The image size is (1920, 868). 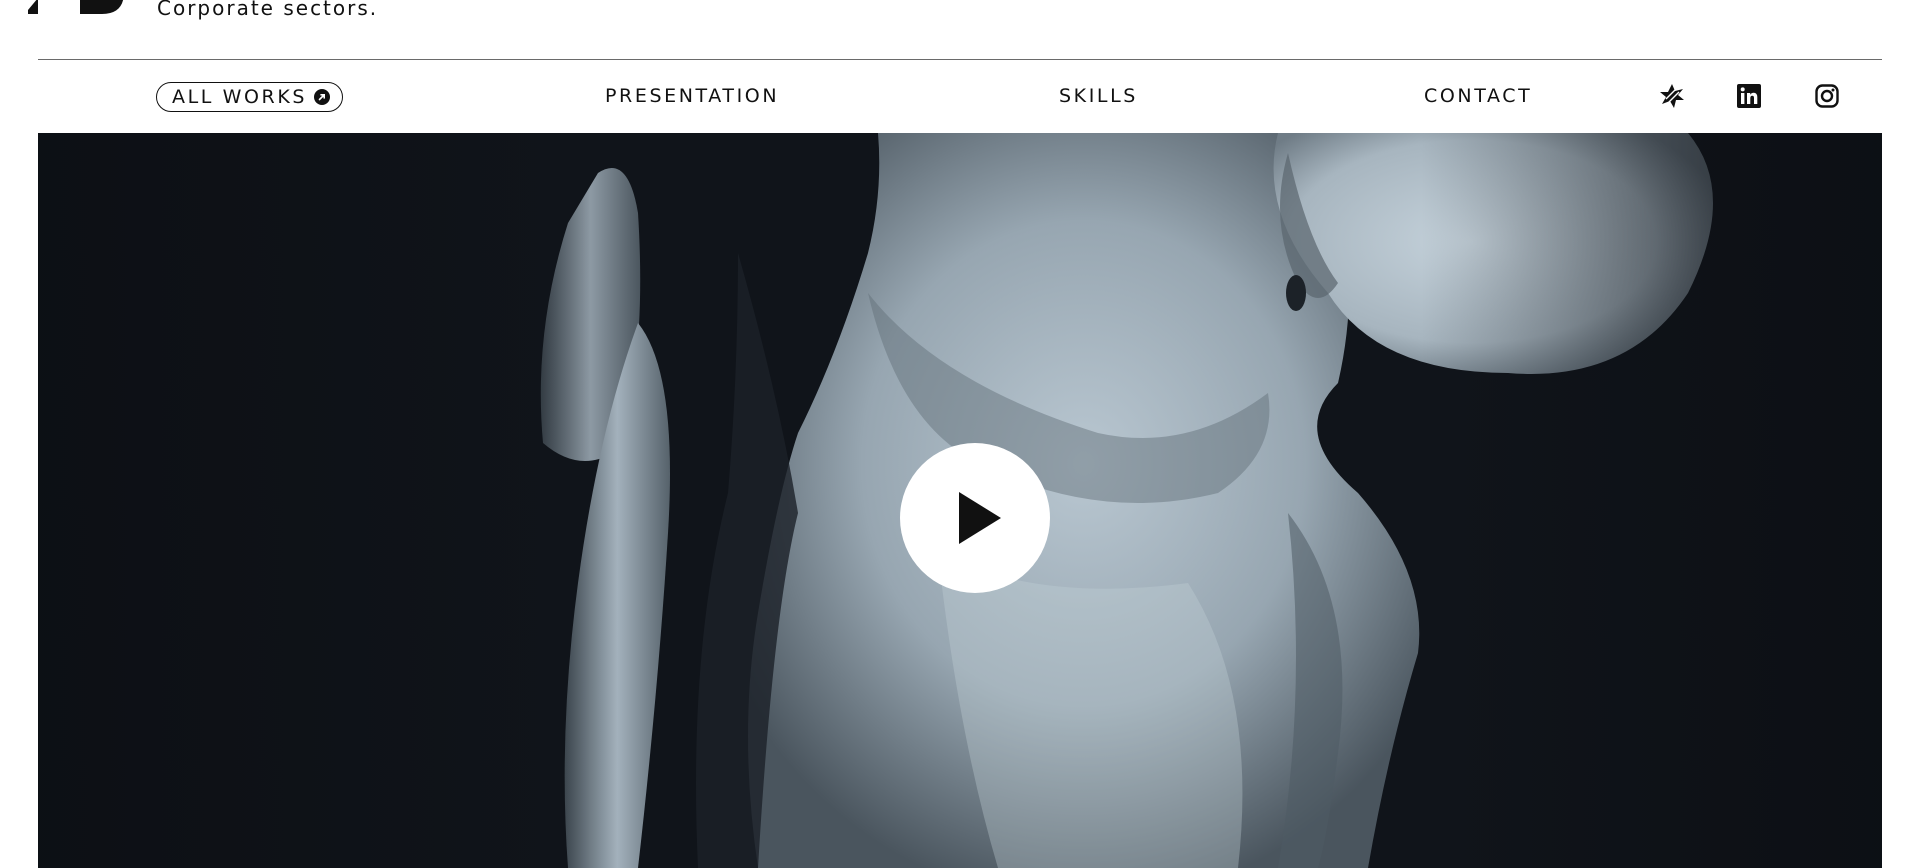 I want to click on behance-icon, so click(x=1672, y=96).